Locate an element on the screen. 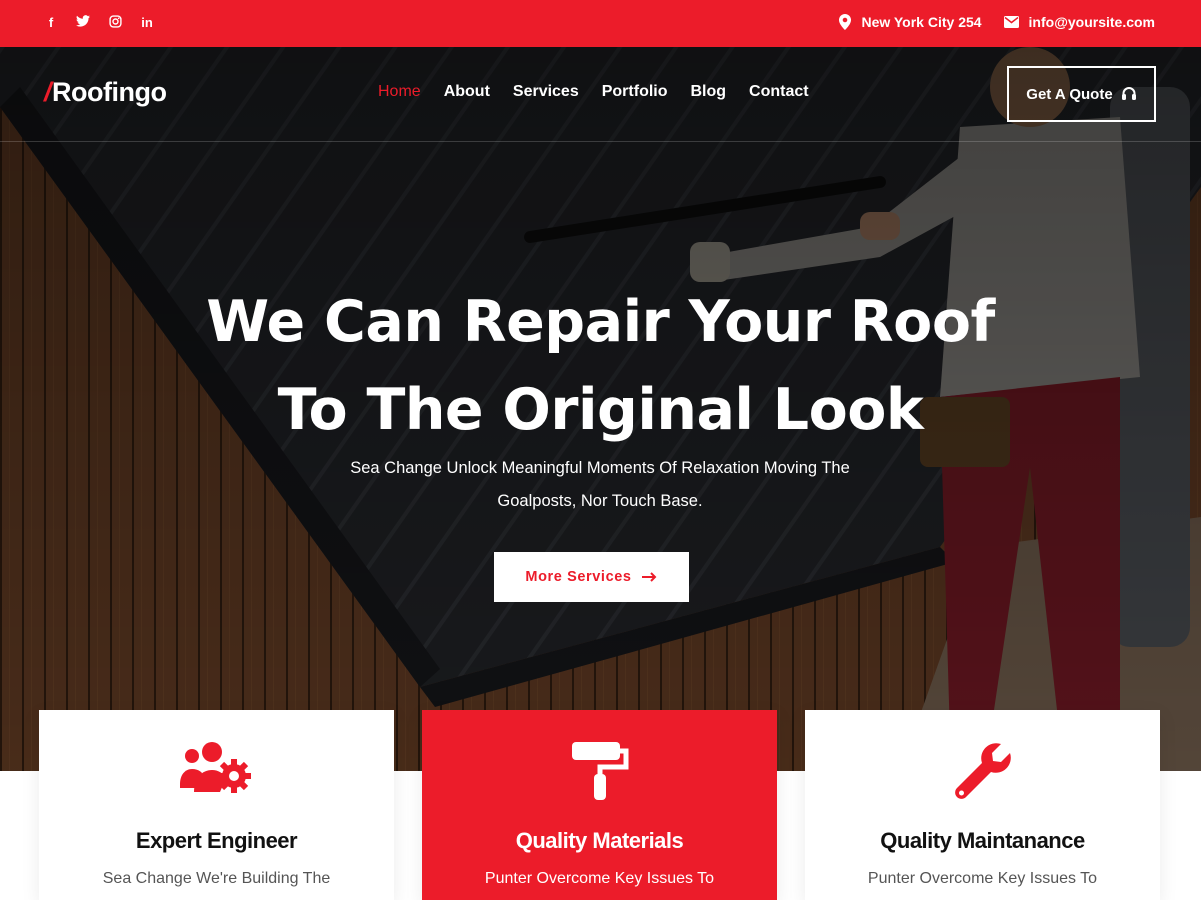  logo-slash: / is located at coordinates (48, 92).